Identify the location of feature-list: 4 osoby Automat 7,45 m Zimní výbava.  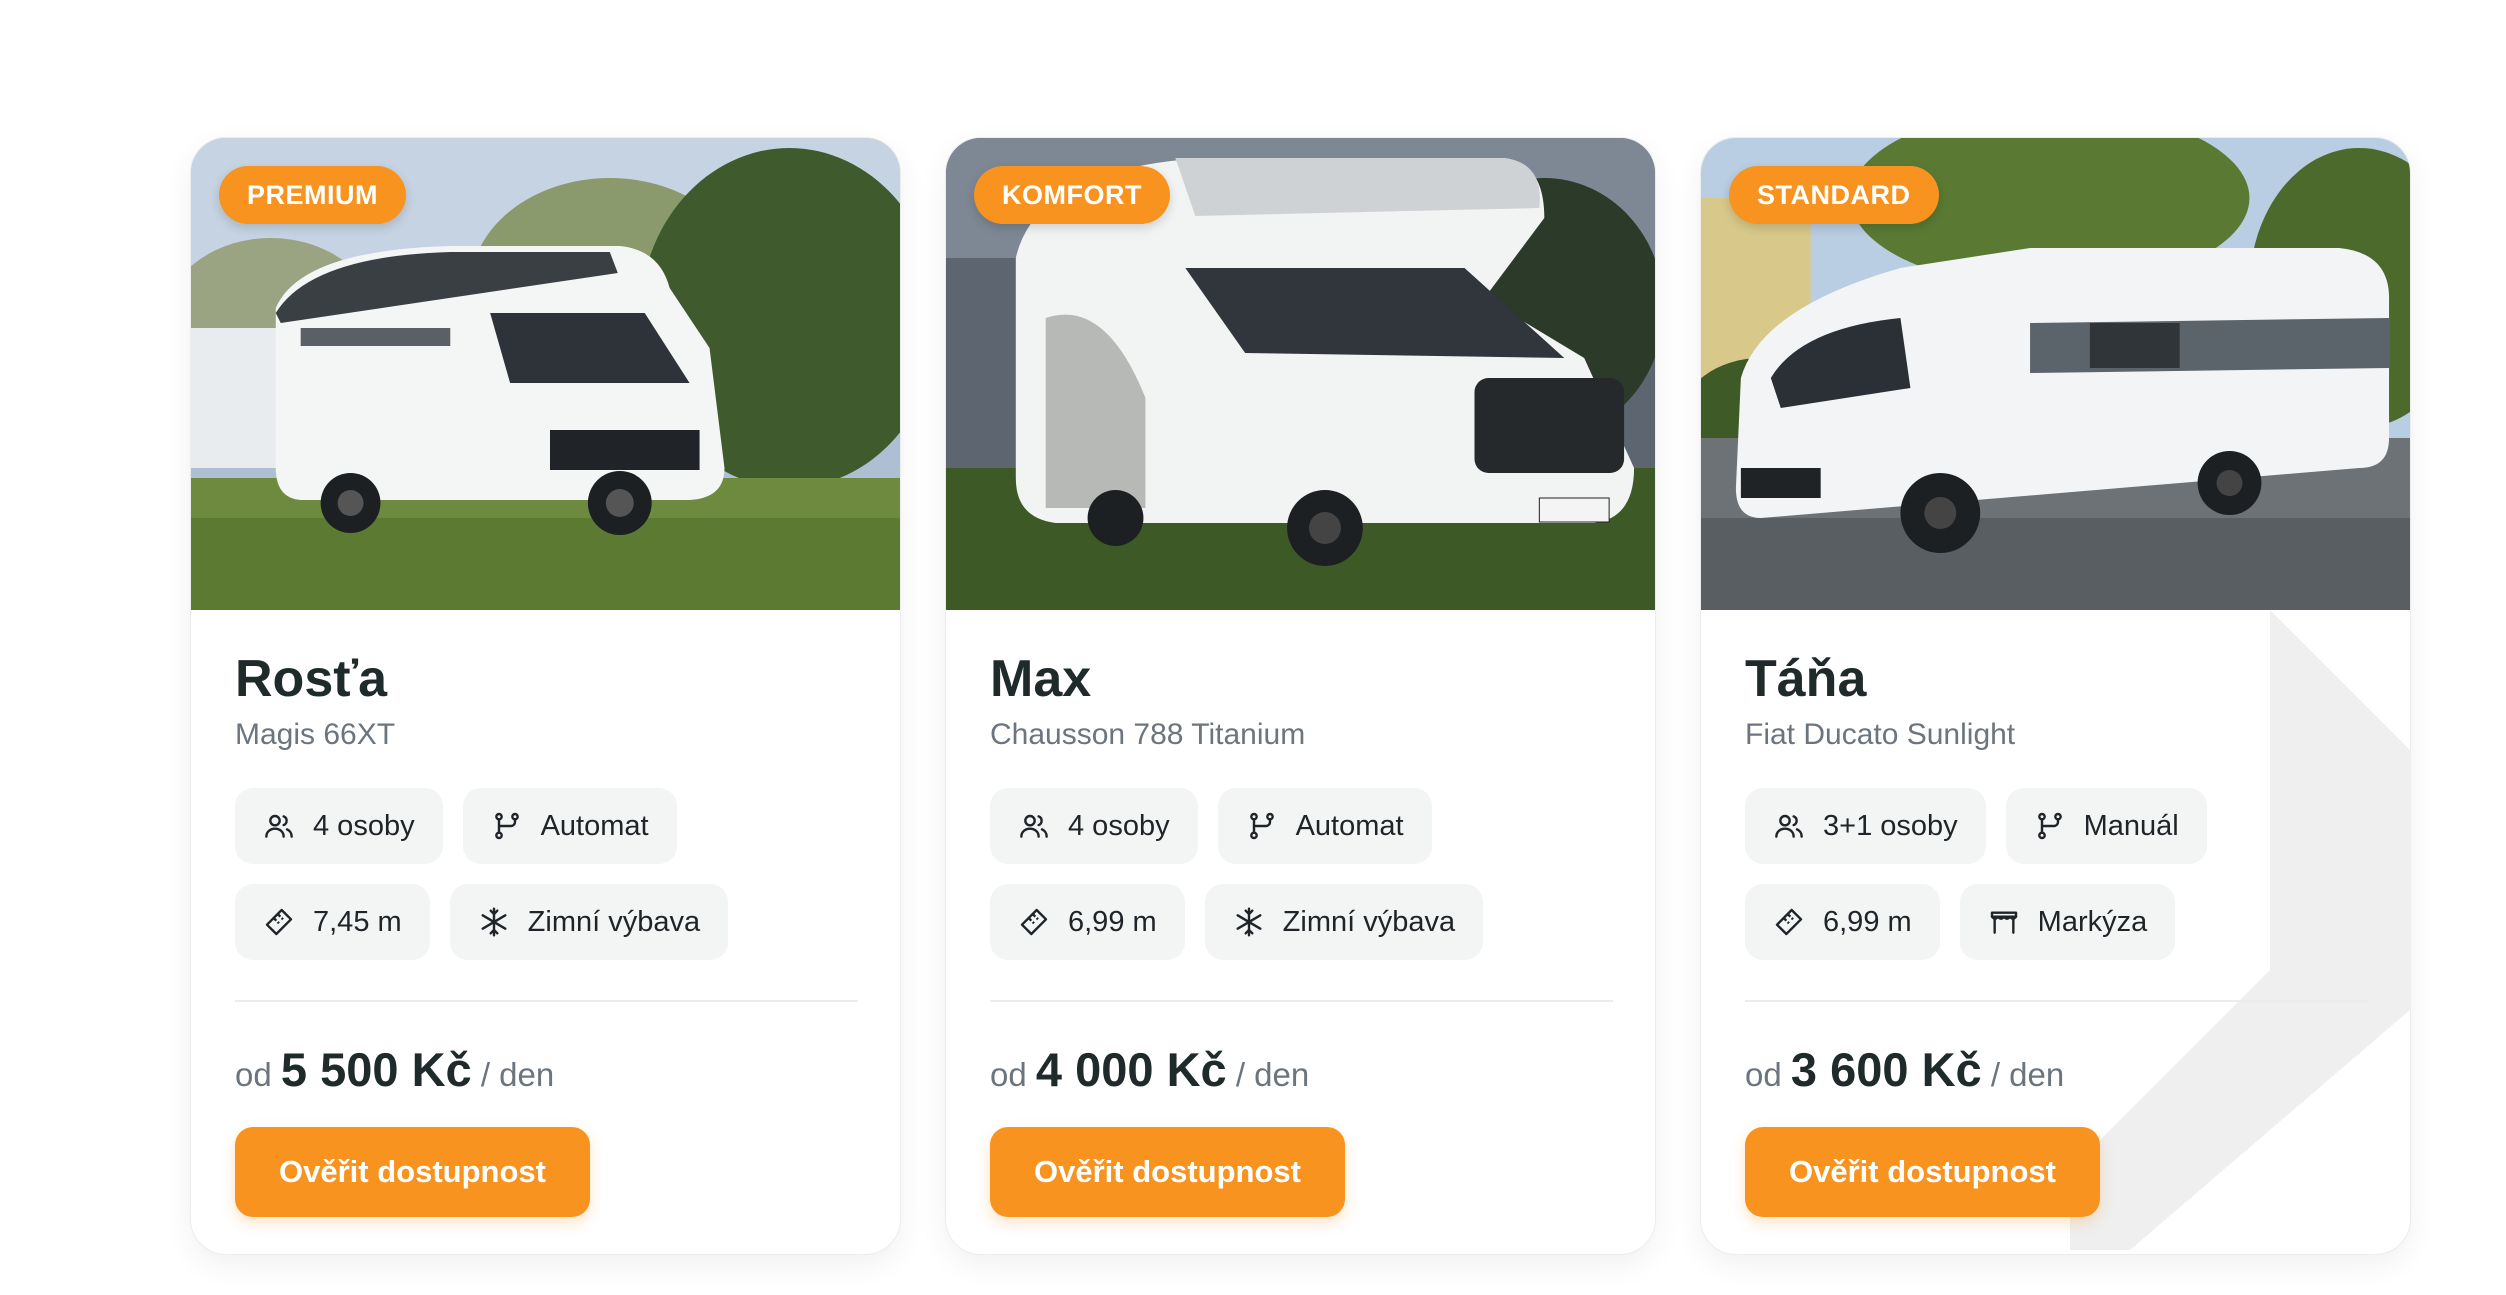
(555, 874).